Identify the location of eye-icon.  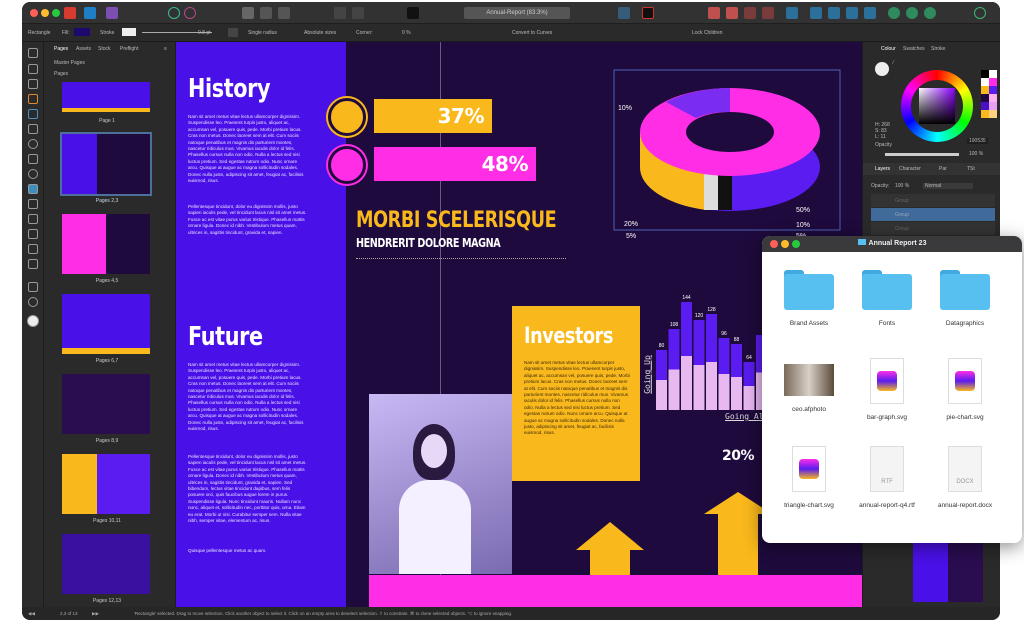
(413, 13).